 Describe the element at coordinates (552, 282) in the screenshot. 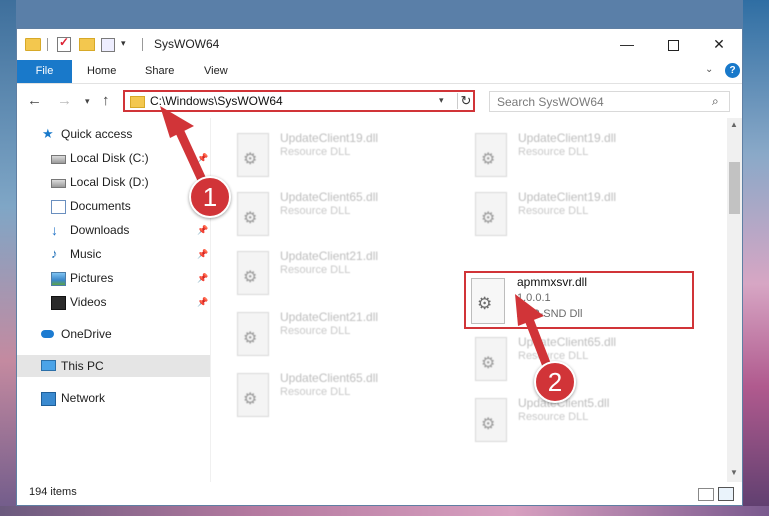

I see `file-name: apmmxsvr.dll` at that location.